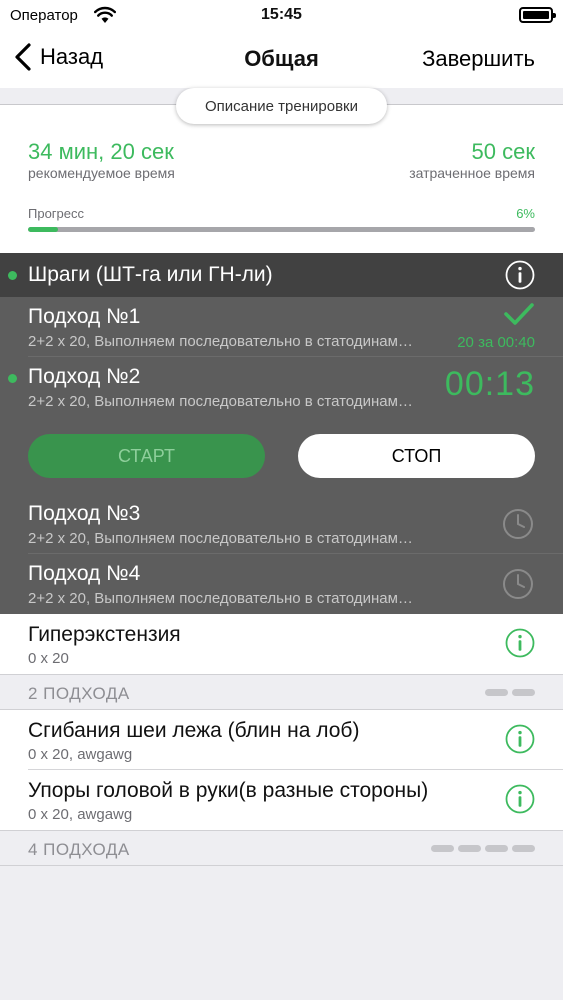 This screenshot has width=563, height=1000. Describe the element at coordinates (228, 790) in the screenshot. I see `exercise-name: Упоры головой в руки(в разные стороны)` at that location.